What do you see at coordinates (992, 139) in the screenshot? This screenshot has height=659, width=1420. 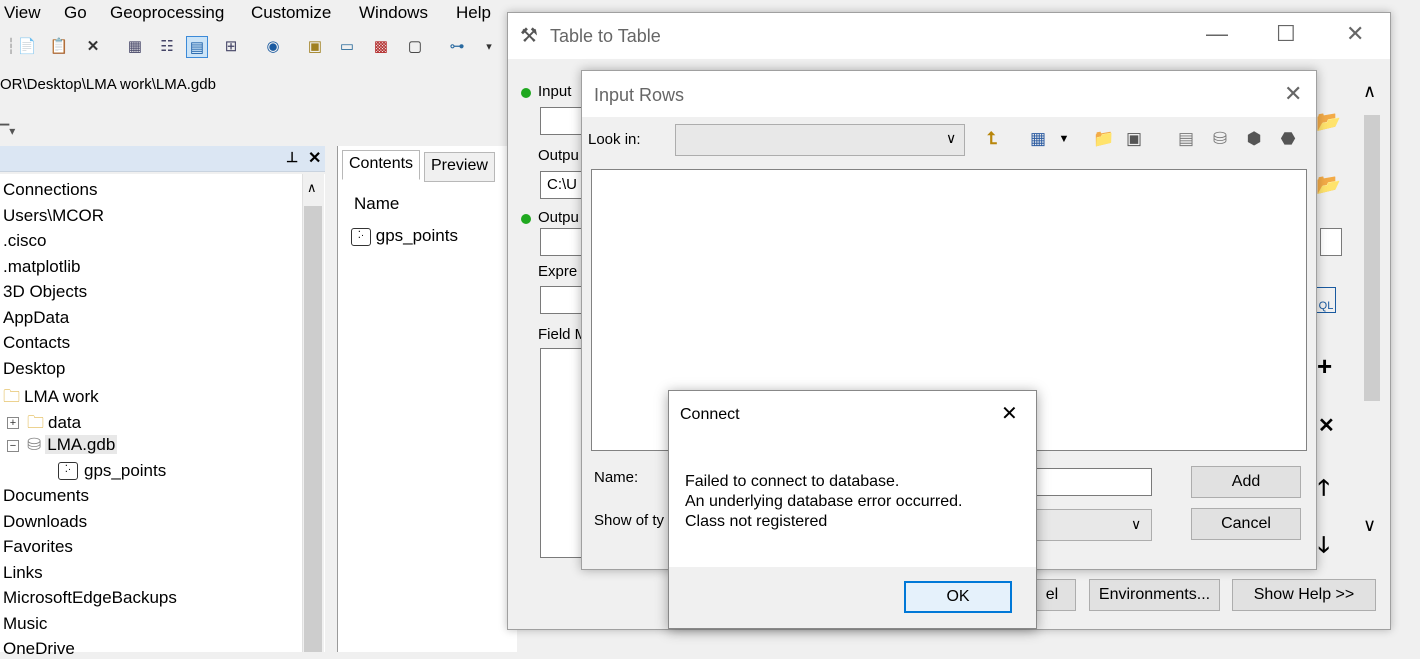 I see `up-one-level-icon: ⮤` at bounding box center [992, 139].